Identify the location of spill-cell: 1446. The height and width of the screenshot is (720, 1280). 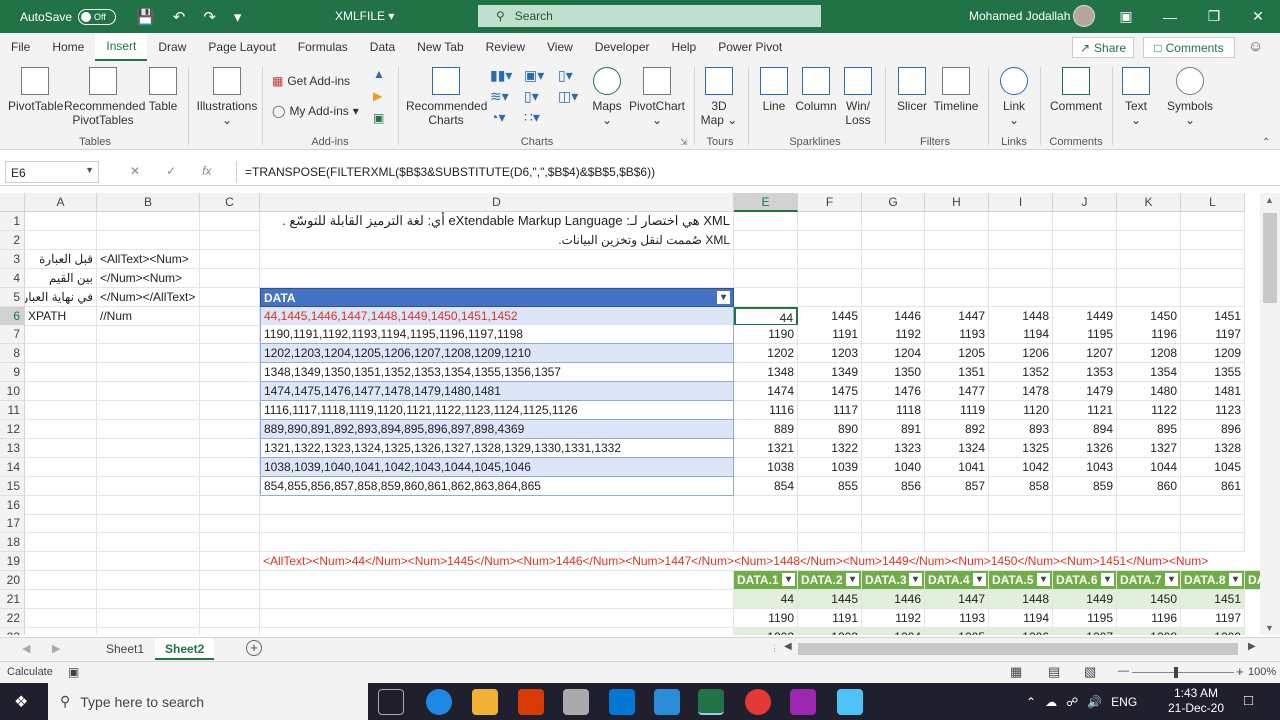
(893, 316).